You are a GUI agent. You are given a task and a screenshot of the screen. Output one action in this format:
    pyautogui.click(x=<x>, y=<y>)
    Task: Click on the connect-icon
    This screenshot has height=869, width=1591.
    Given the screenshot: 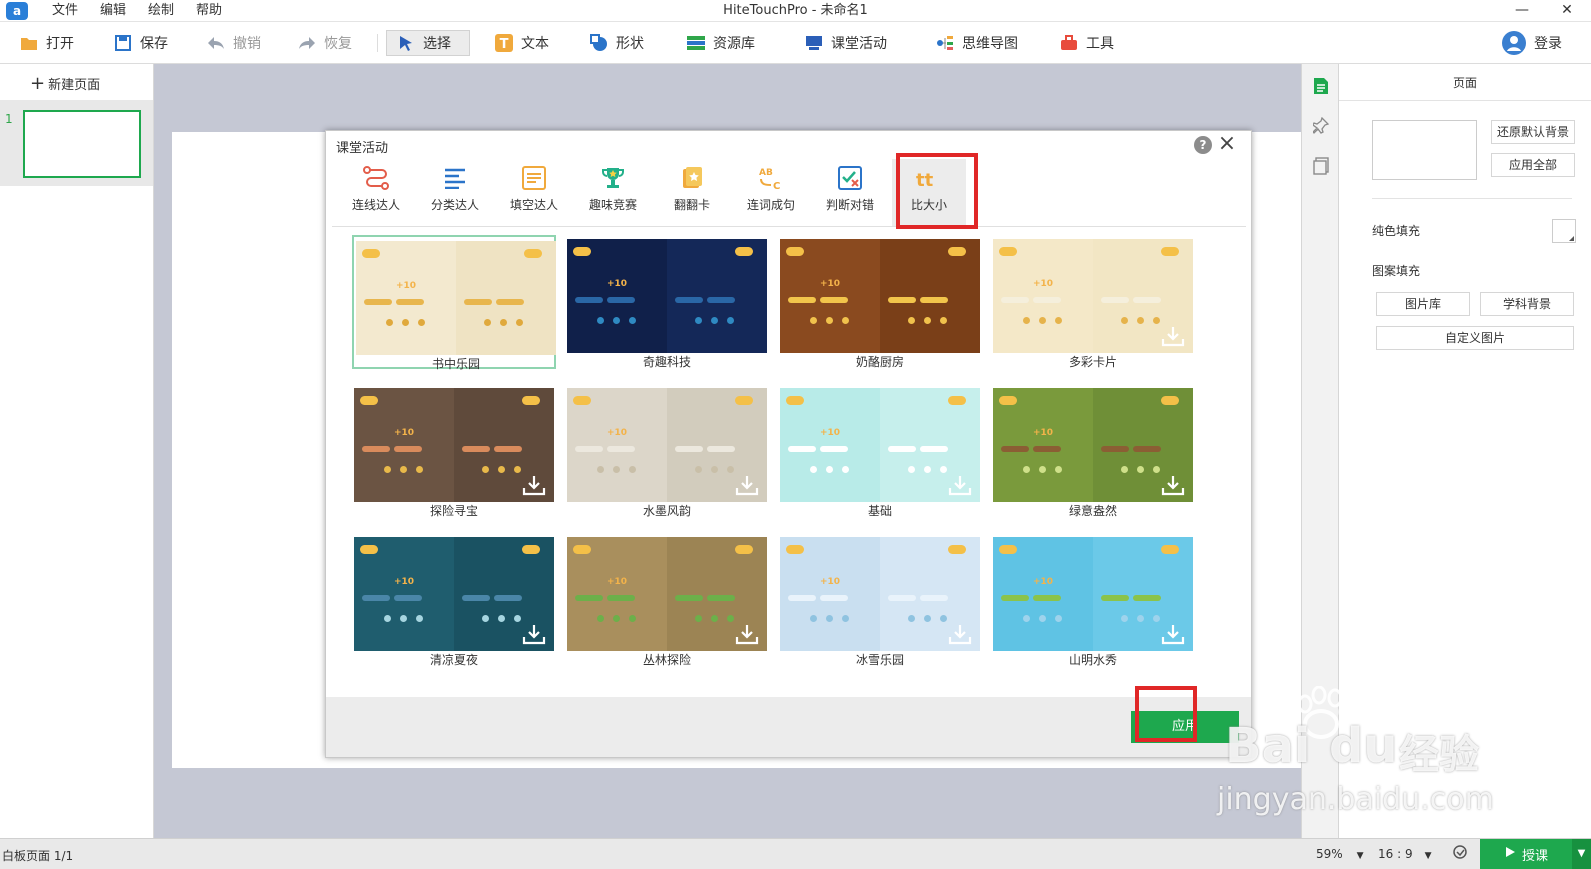 What is the action you would take?
    pyautogui.click(x=376, y=178)
    